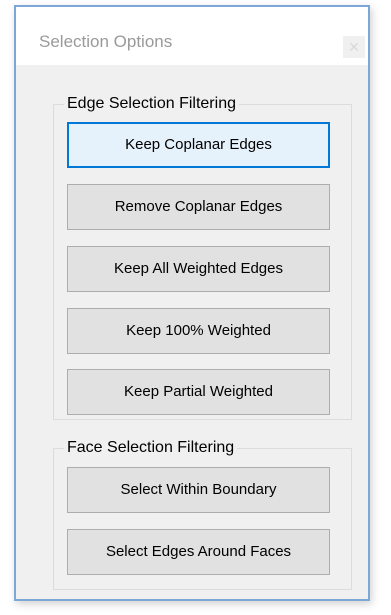  Describe the element at coordinates (198, 392) in the screenshot. I see `keep-partial-weighted-button: Keep Partial Weighted` at that location.